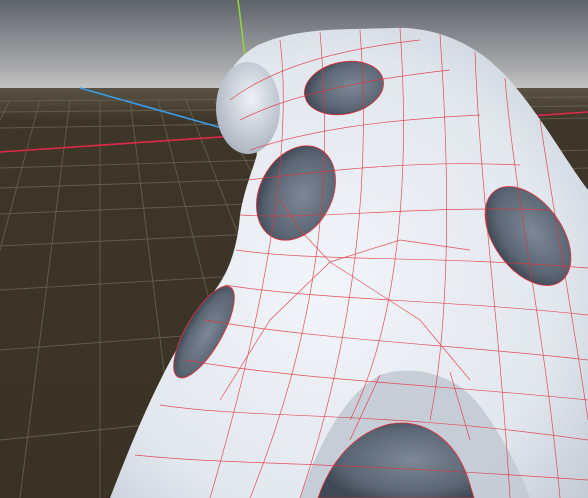  Describe the element at coordinates (248, 108) in the screenshot. I see `mesh-knob` at that location.